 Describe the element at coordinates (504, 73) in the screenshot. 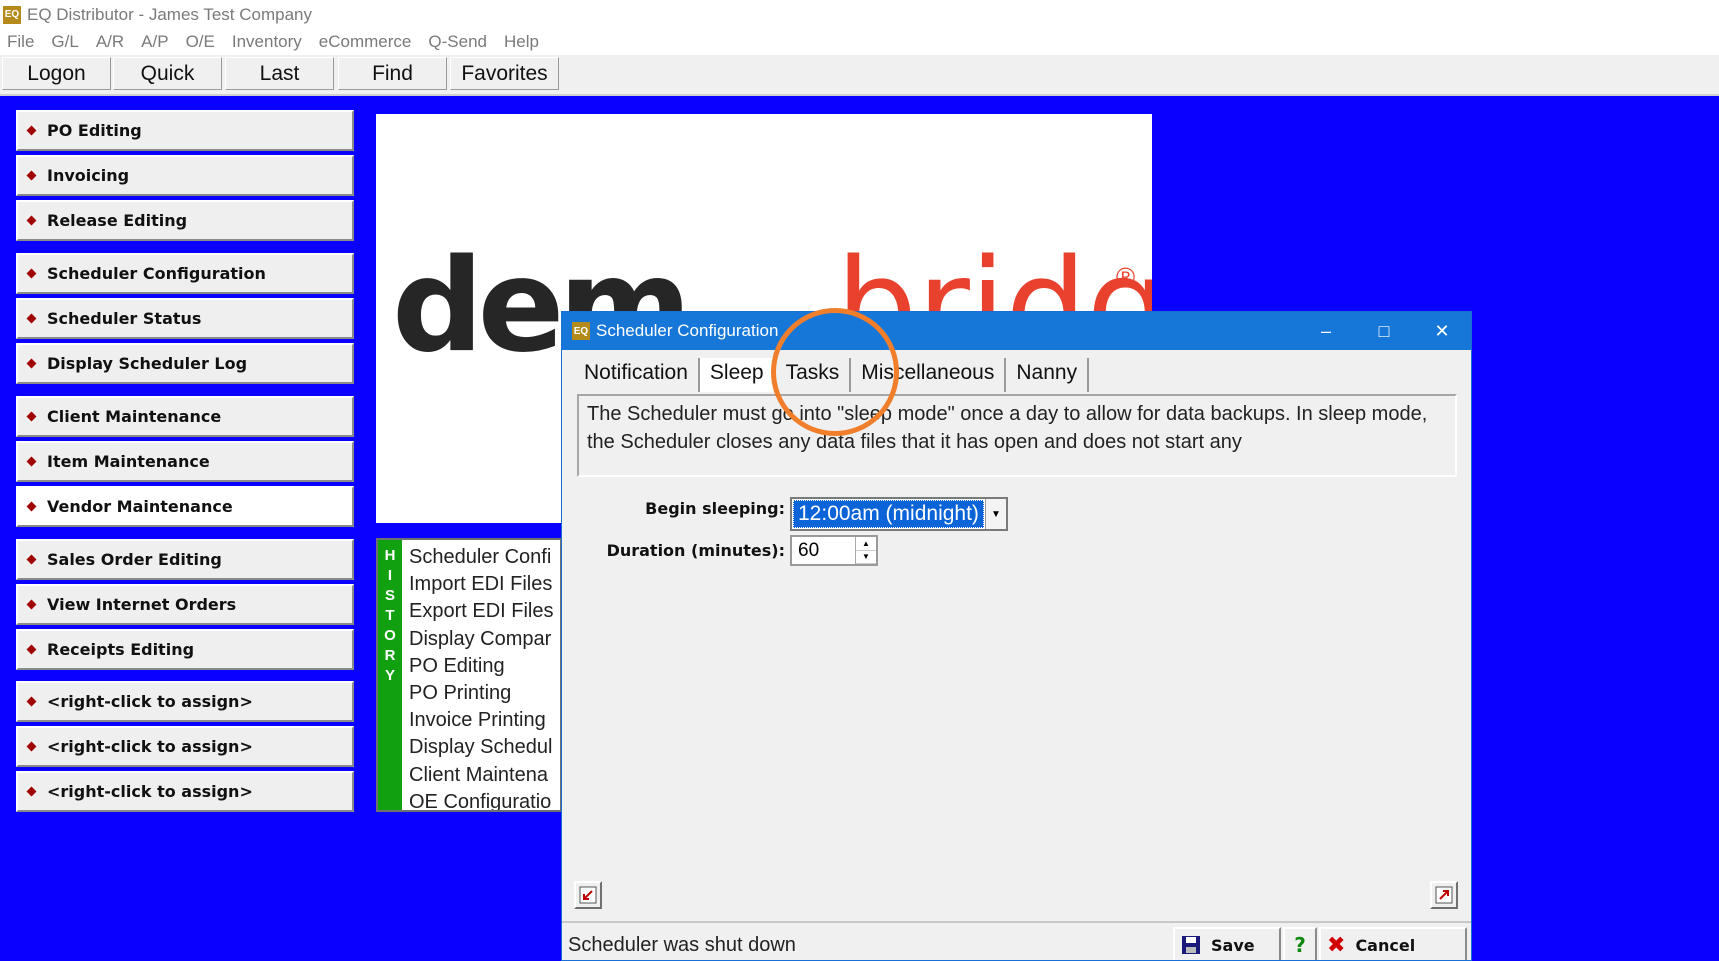

I see `favorites-button: Favorites` at that location.